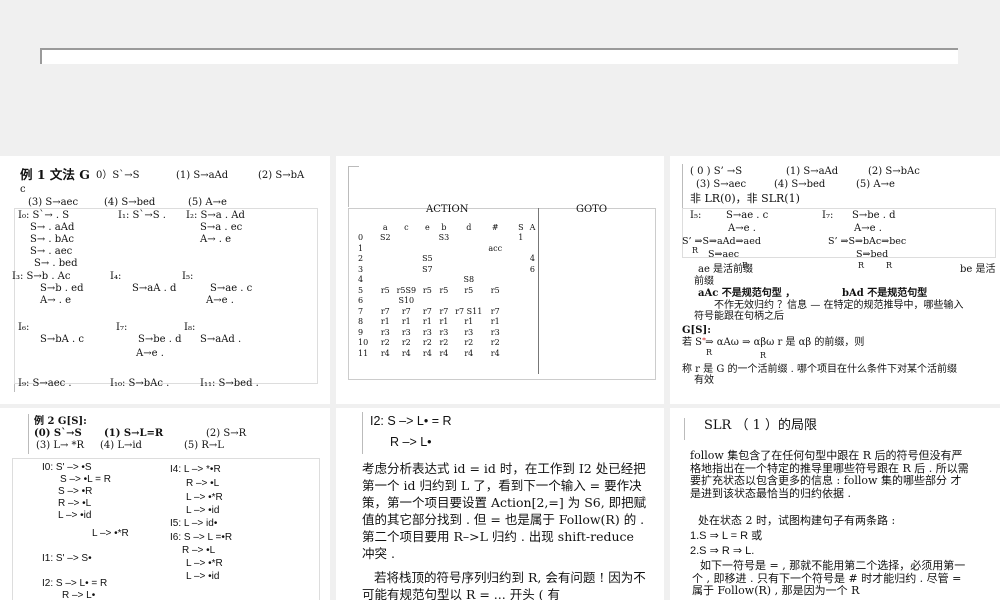 This screenshot has height=600, width=1000. I want to click on table-header-cell: e, so click(427, 227).